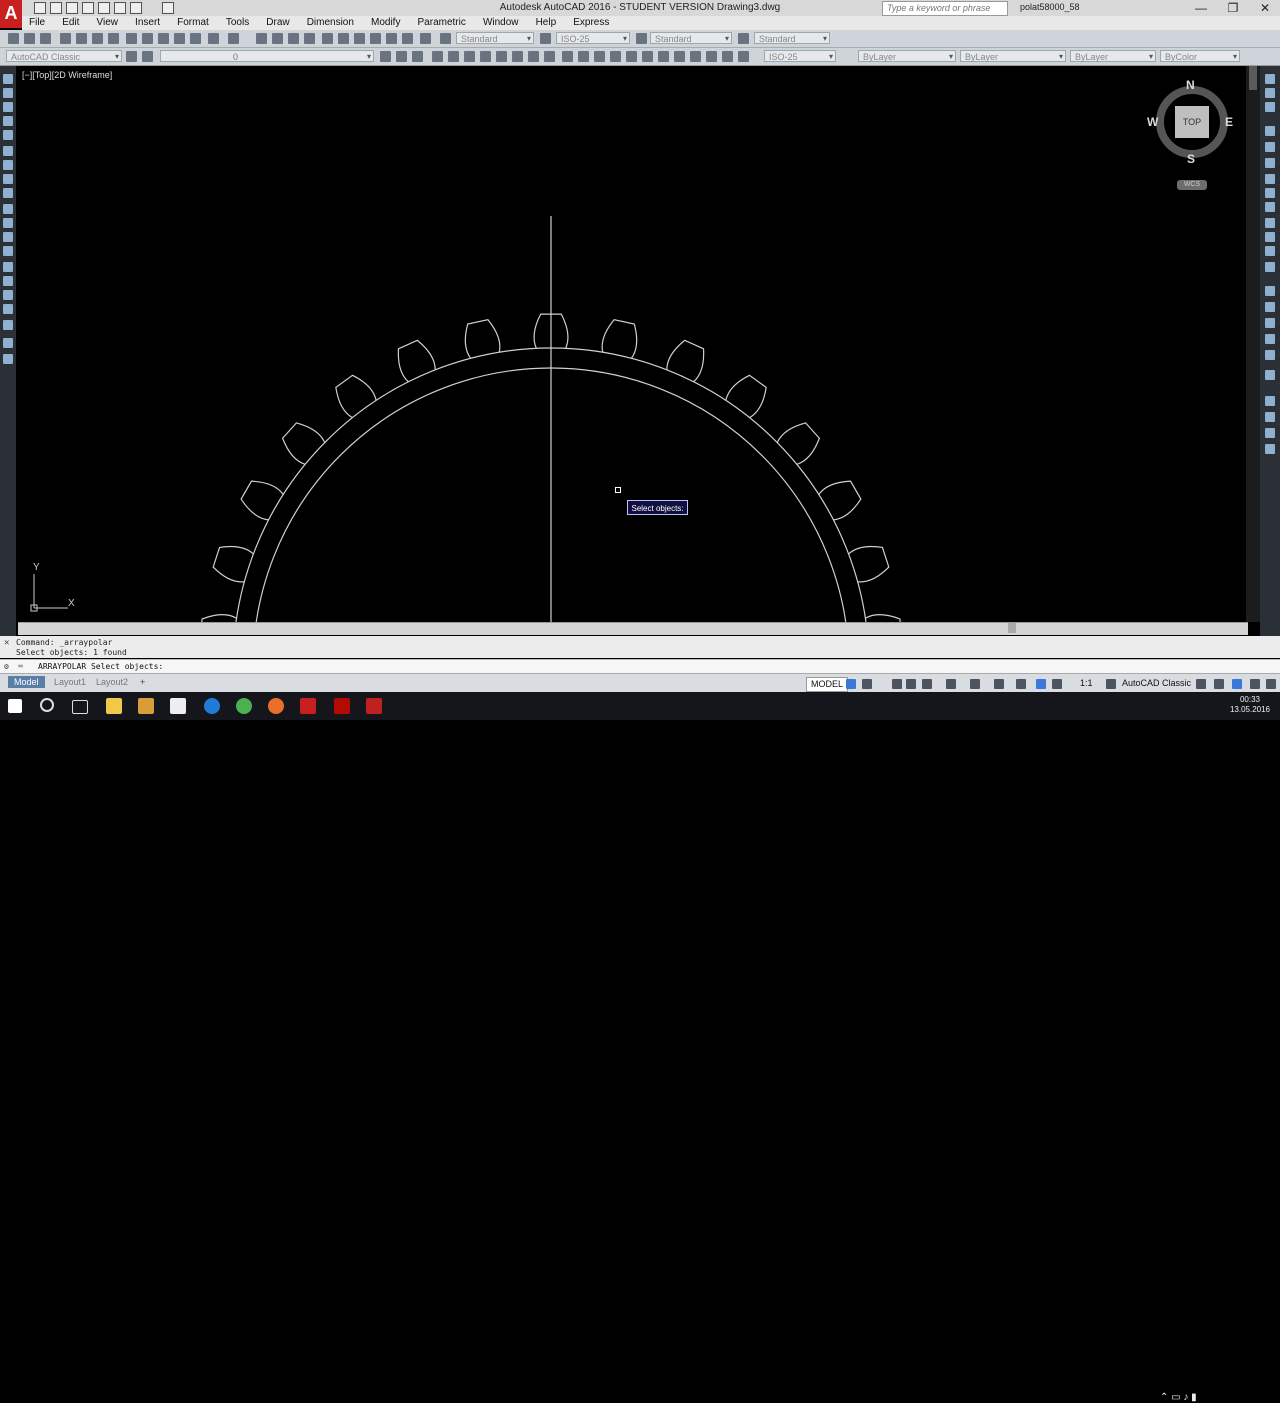 This screenshot has width=1280, height=1403. What do you see at coordinates (792, 38) in the screenshot?
I see `mleader-style-combo: Standard` at bounding box center [792, 38].